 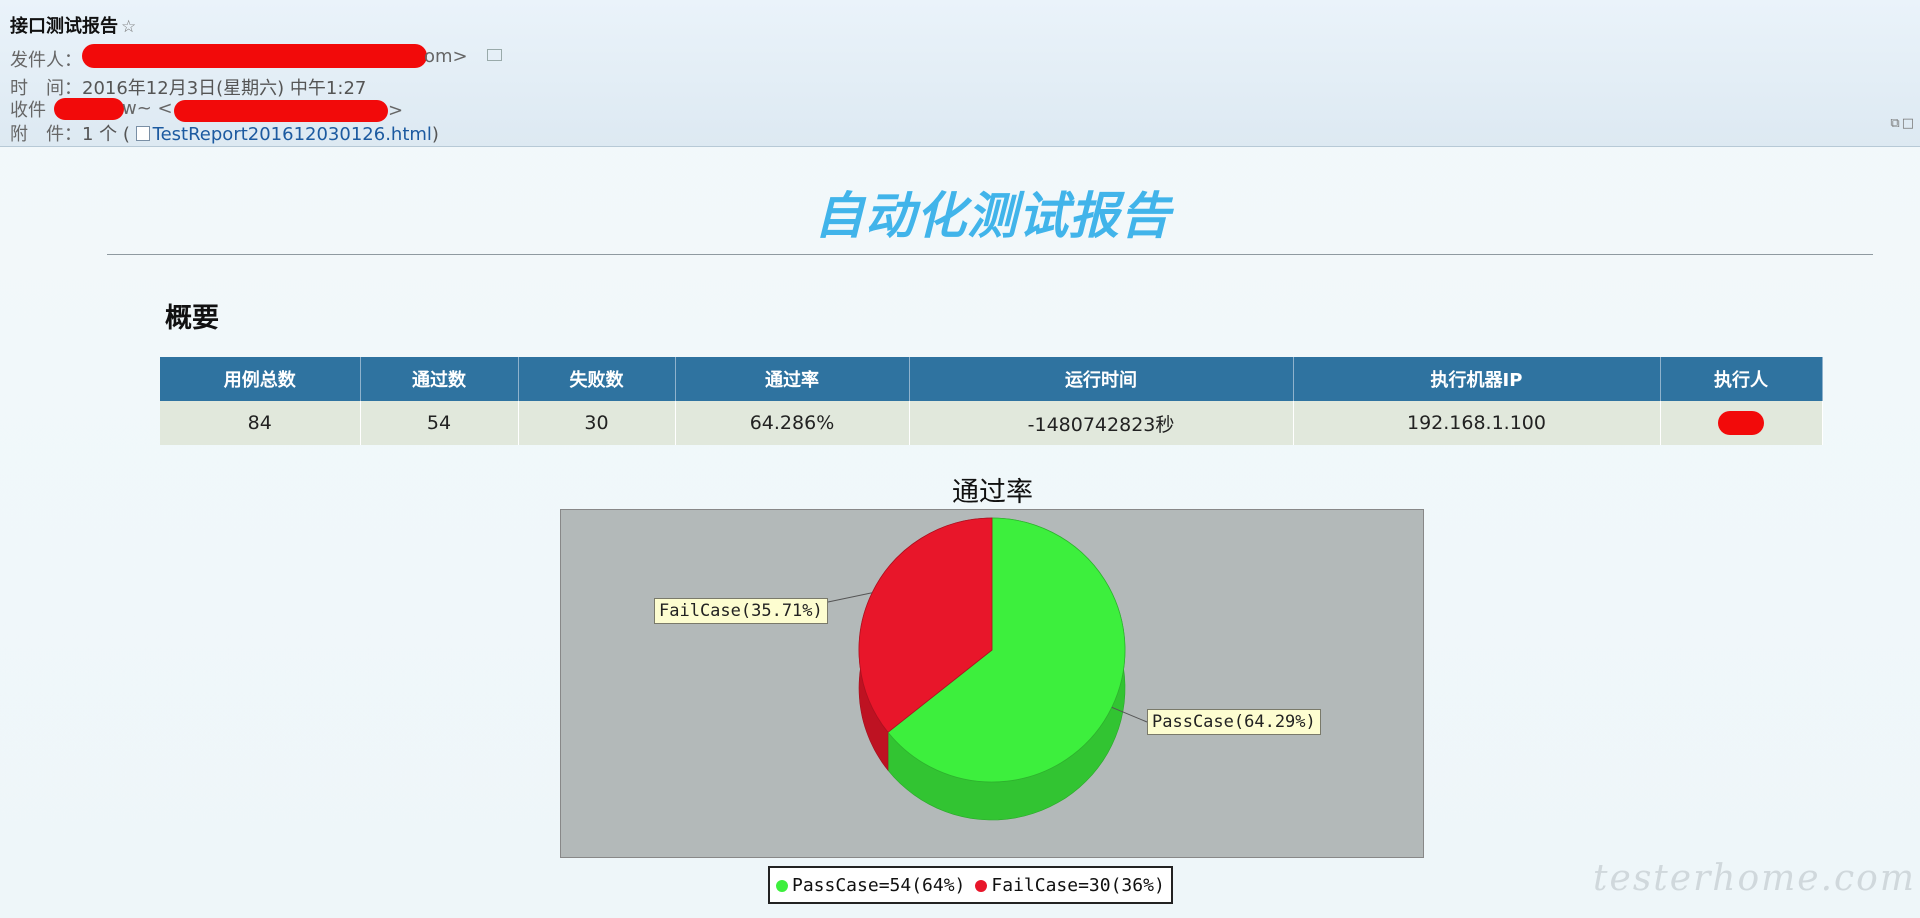 I want to click on cell-failed: 30, so click(x=597, y=423).